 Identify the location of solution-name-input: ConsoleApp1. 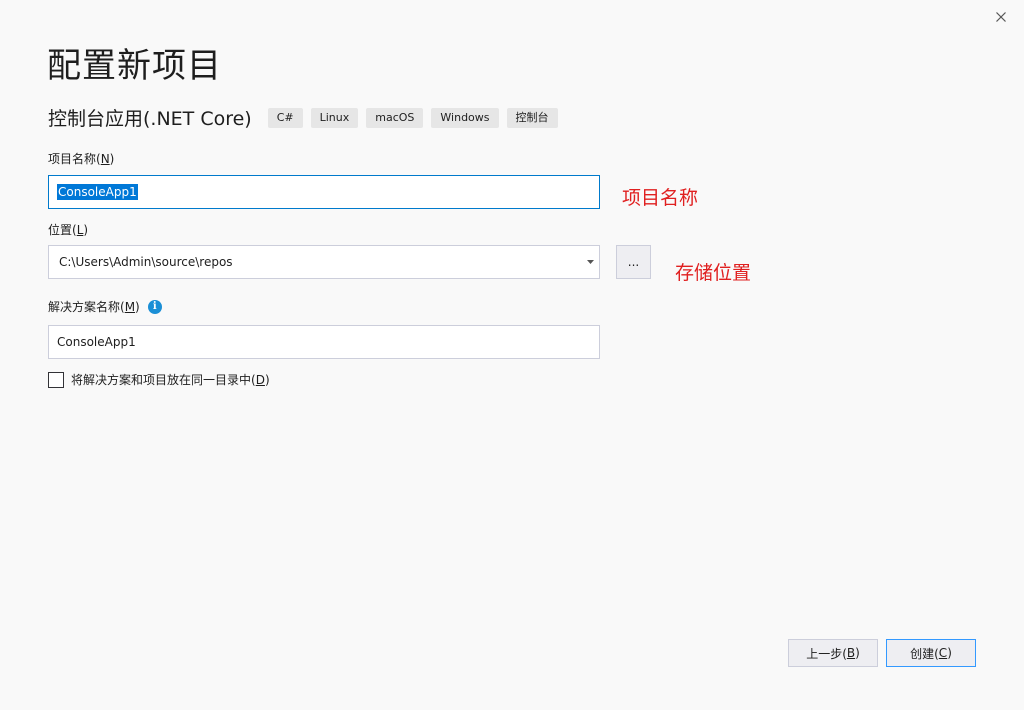
(324, 342).